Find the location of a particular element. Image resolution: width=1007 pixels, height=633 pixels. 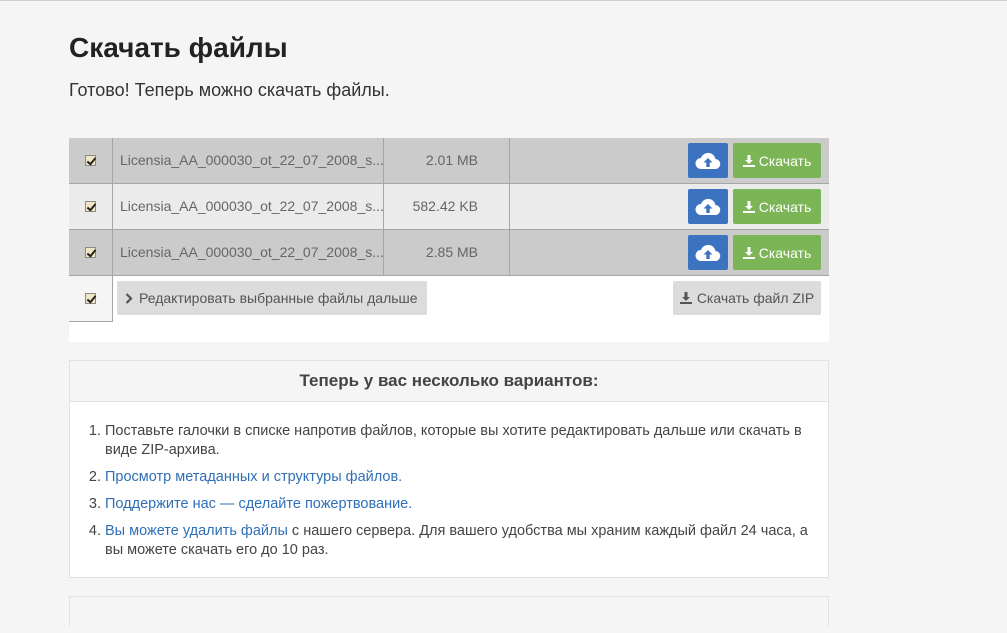

file-size: 582.42 KB is located at coordinates (447, 206).